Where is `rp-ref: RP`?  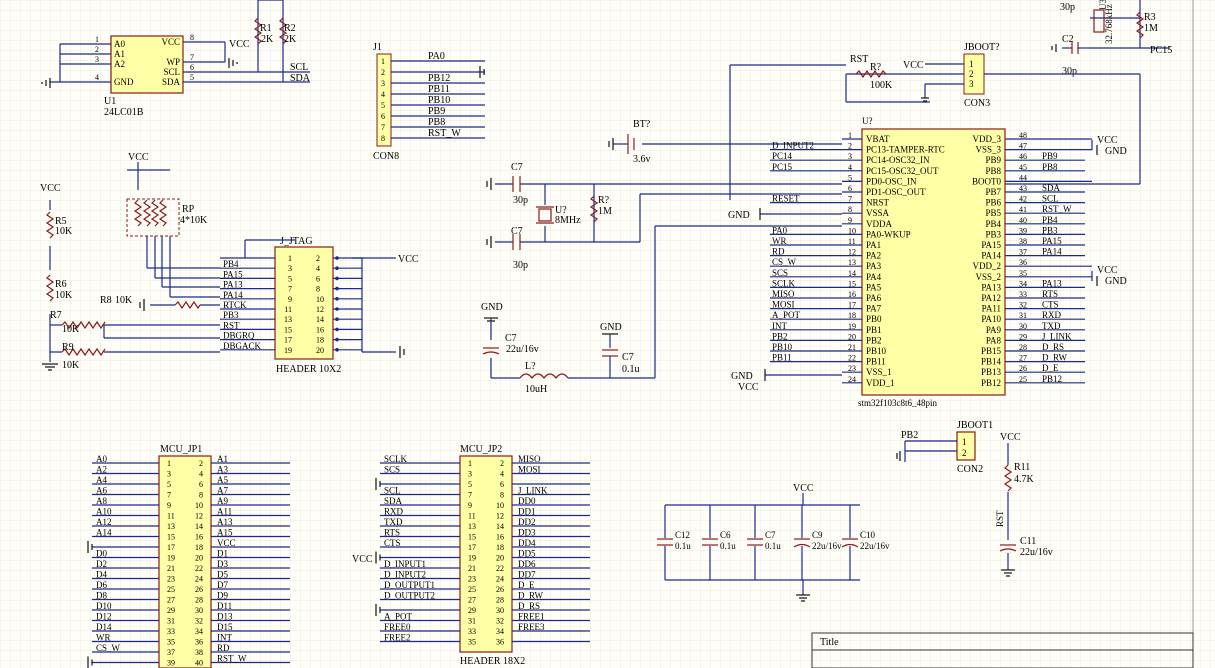
rp-ref: RP is located at coordinates (188, 209).